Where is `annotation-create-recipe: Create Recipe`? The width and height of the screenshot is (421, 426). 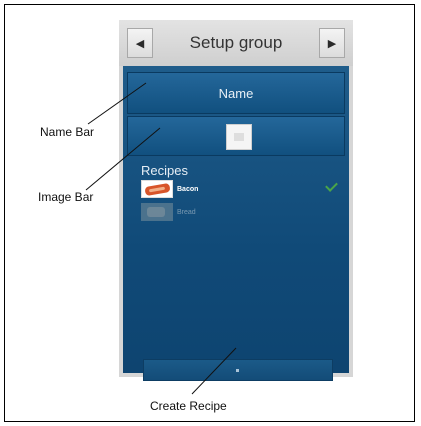 annotation-create-recipe: Create Recipe is located at coordinates (188, 406).